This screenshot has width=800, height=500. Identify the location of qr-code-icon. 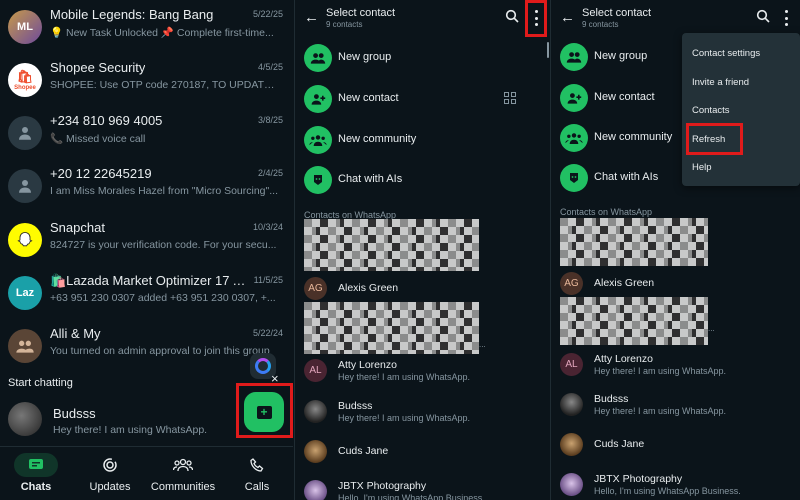
(510, 98).